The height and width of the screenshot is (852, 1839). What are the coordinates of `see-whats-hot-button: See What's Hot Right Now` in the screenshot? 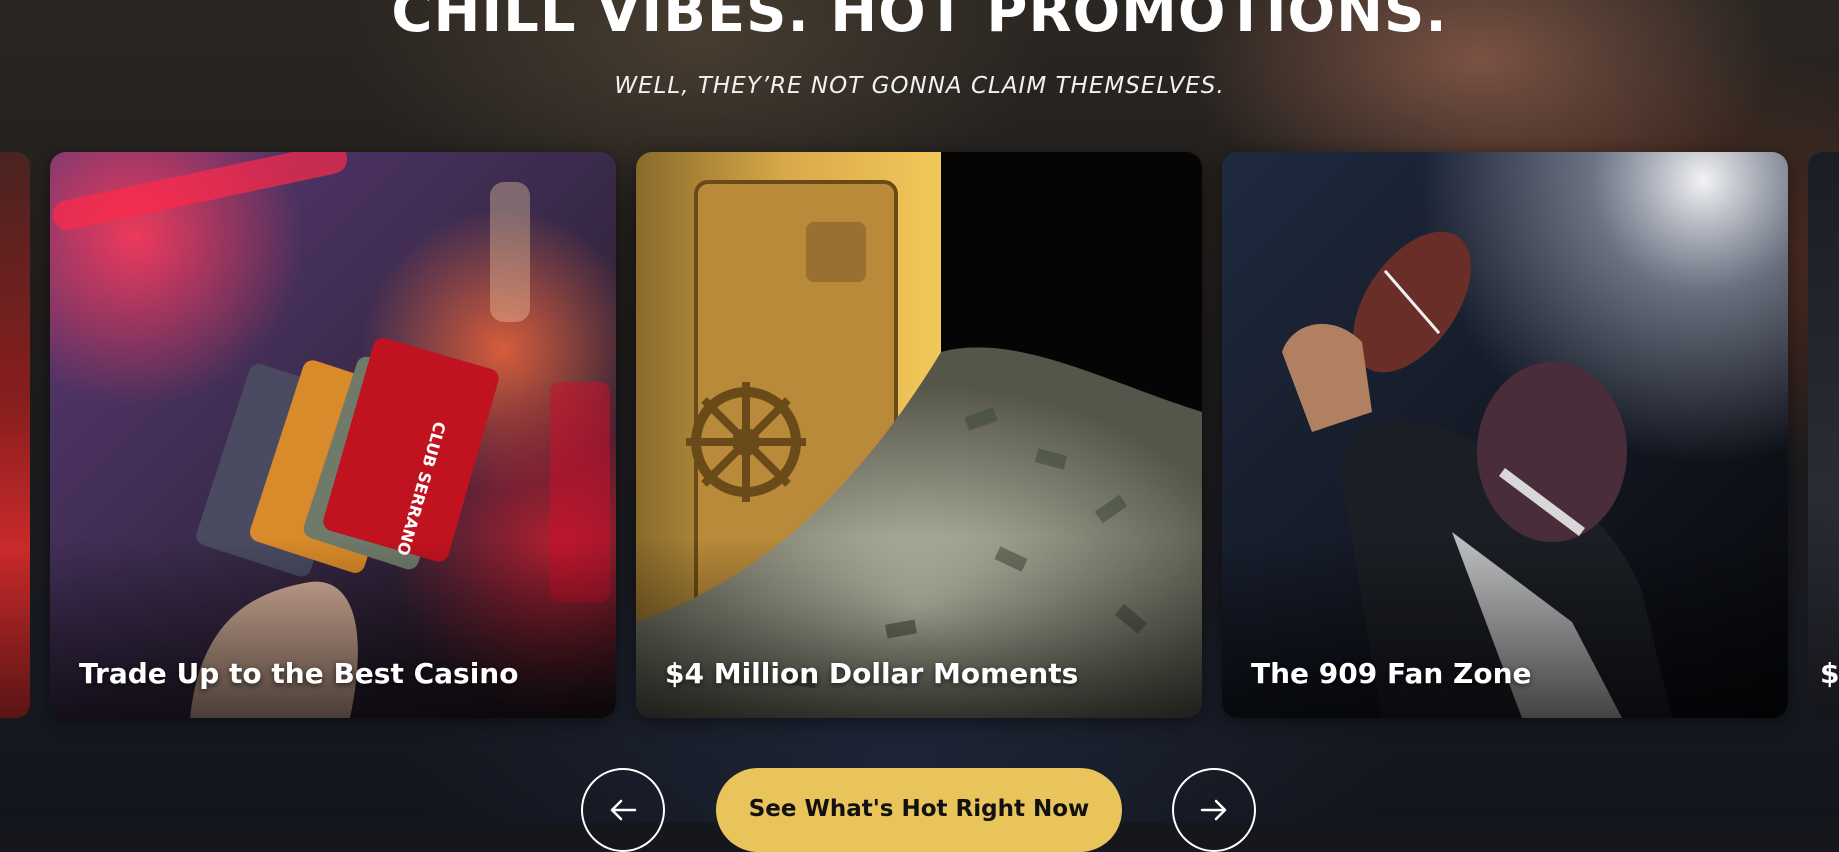 It's located at (919, 810).